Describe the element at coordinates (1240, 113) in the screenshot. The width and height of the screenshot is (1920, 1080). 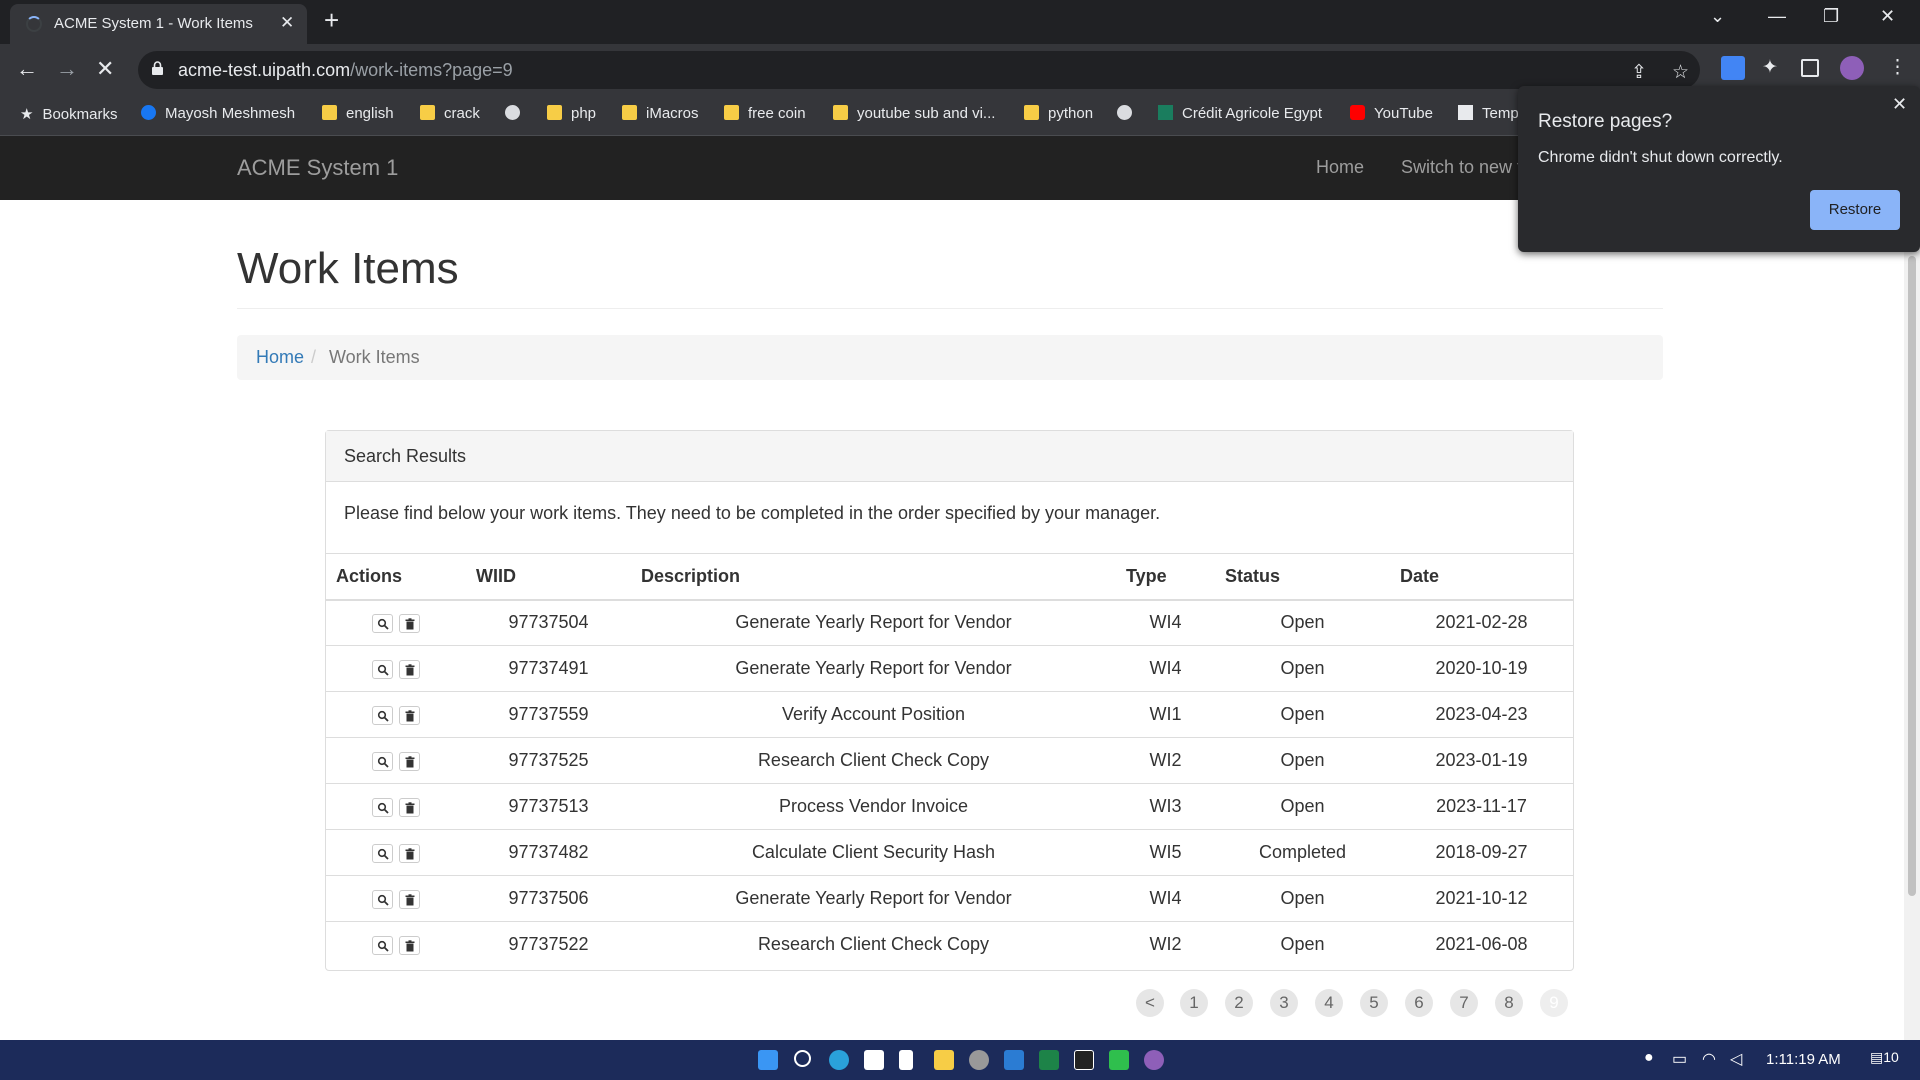
I see `bookmark-item: Crédit Agricole Egypt` at that location.